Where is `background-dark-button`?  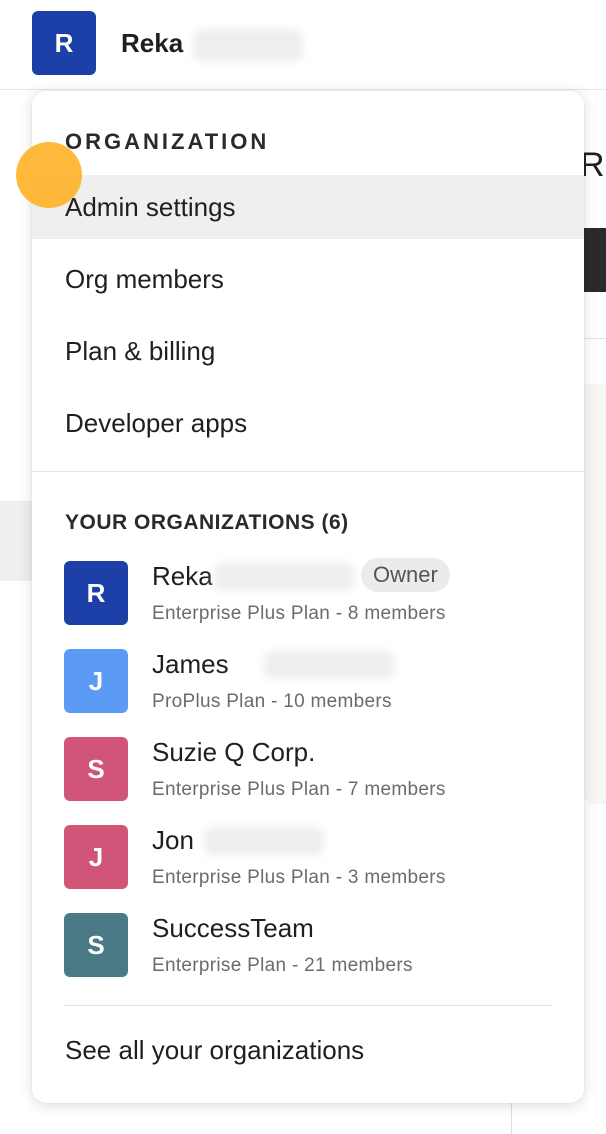 background-dark-button is located at coordinates (595, 260).